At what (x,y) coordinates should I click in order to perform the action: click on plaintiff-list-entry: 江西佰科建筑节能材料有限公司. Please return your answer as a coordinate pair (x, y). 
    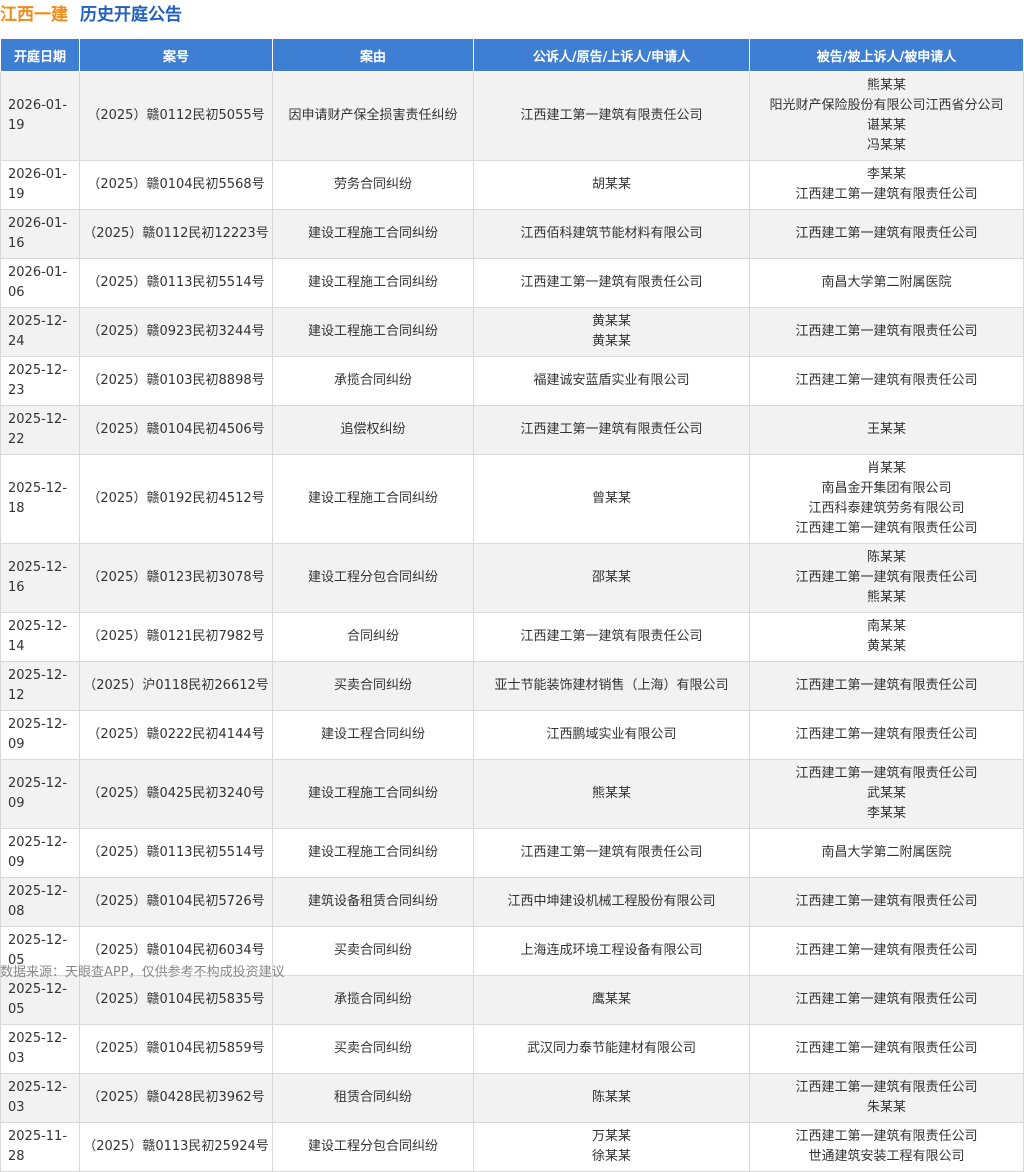
    Looking at the image, I should click on (611, 233).